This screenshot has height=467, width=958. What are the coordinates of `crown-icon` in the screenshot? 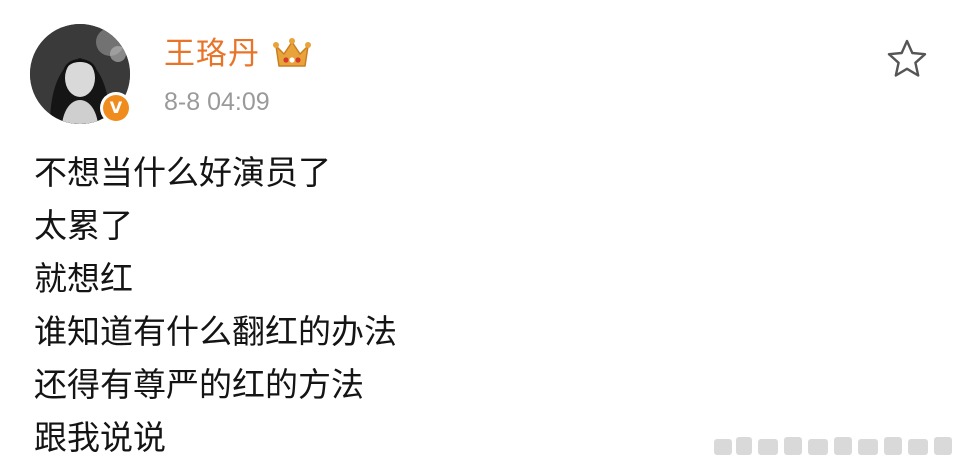 It's located at (292, 52).